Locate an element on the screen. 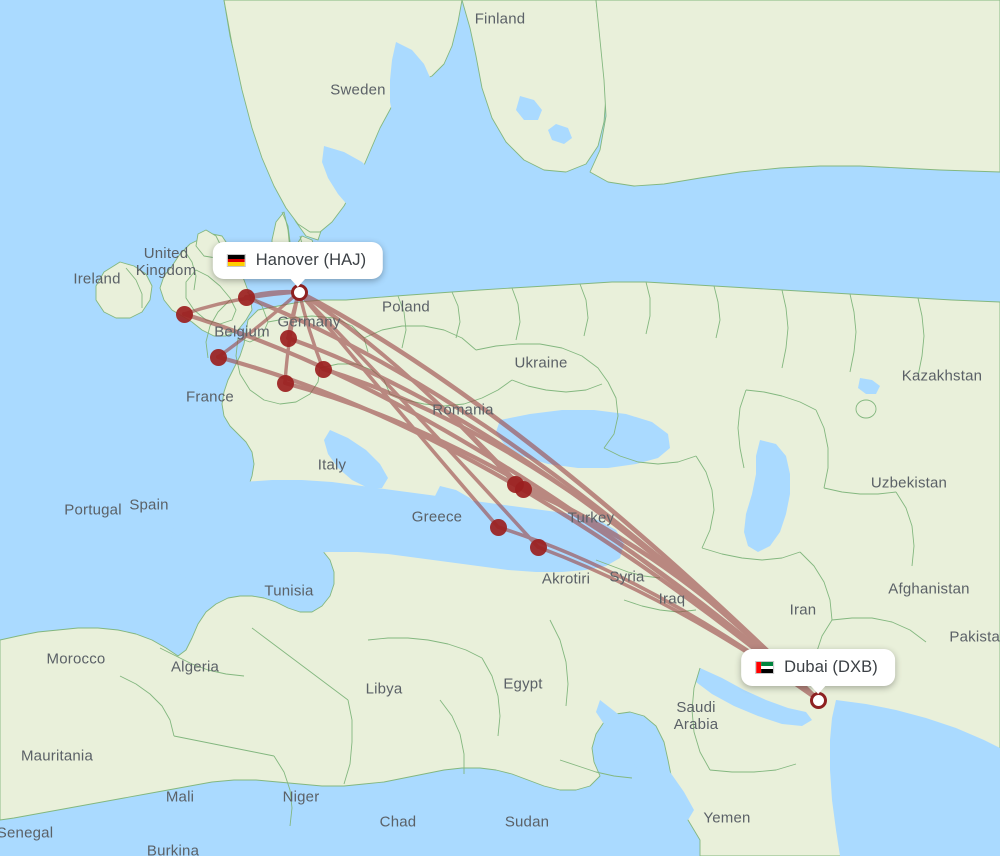 The width and height of the screenshot is (1000, 856). uae-flag-icon is located at coordinates (765, 667).